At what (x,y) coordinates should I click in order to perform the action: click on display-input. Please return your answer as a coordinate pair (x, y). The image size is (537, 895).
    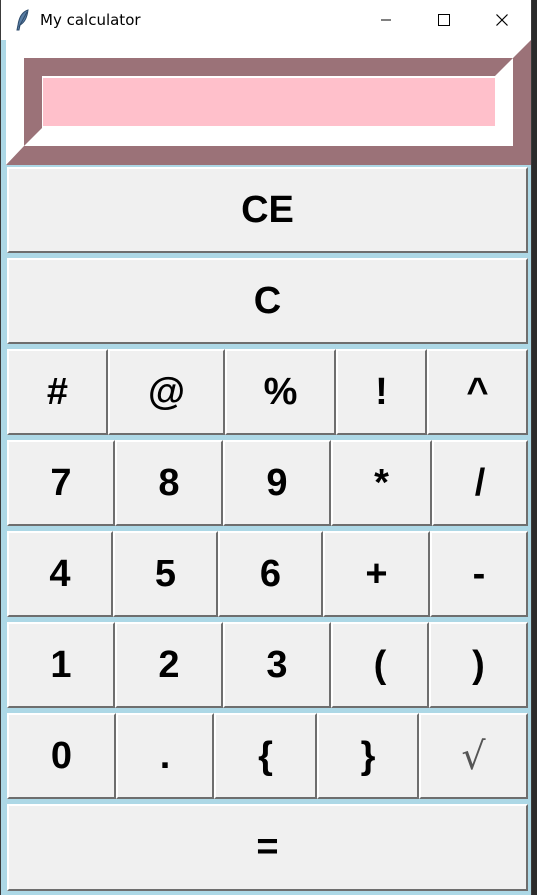
    Looking at the image, I should click on (269, 102).